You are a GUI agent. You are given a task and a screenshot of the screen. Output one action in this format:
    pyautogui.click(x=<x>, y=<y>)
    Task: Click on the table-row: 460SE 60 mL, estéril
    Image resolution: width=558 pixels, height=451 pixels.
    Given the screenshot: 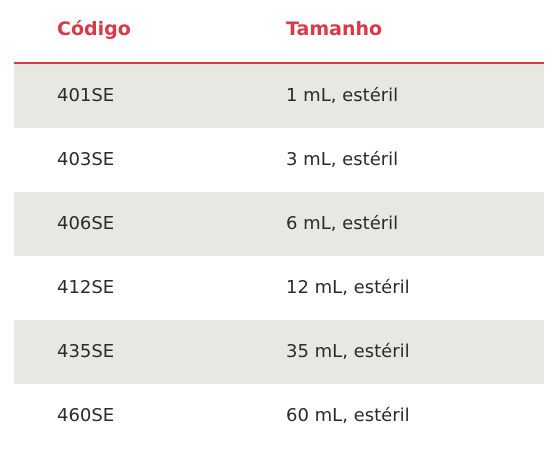 What is the action you would take?
    pyautogui.click(x=279, y=416)
    